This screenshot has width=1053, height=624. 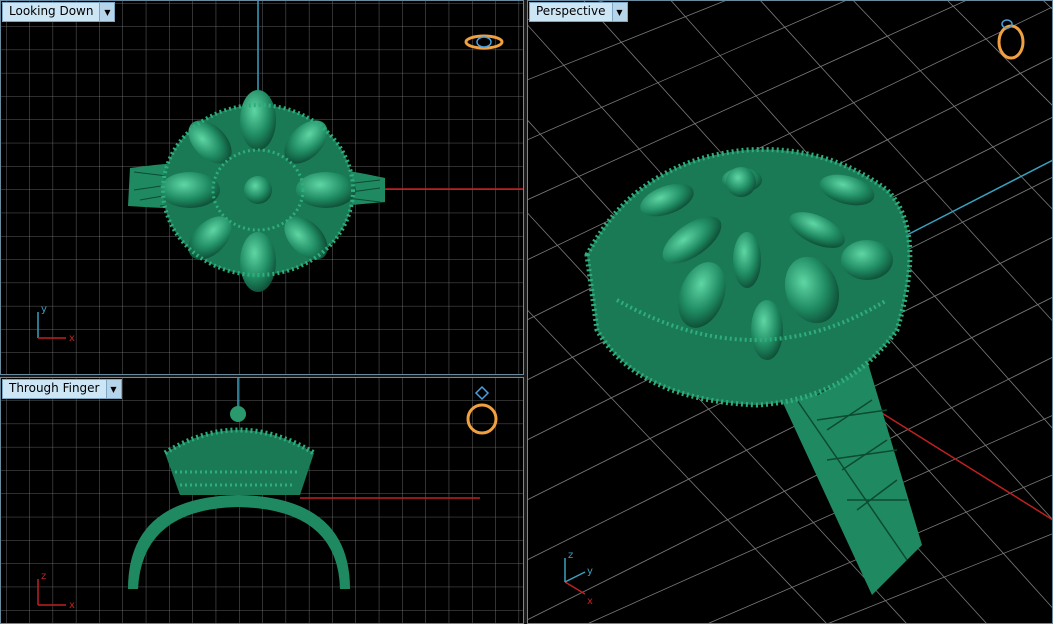 What do you see at coordinates (748, 277) in the screenshot?
I see `ring-head` at bounding box center [748, 277].